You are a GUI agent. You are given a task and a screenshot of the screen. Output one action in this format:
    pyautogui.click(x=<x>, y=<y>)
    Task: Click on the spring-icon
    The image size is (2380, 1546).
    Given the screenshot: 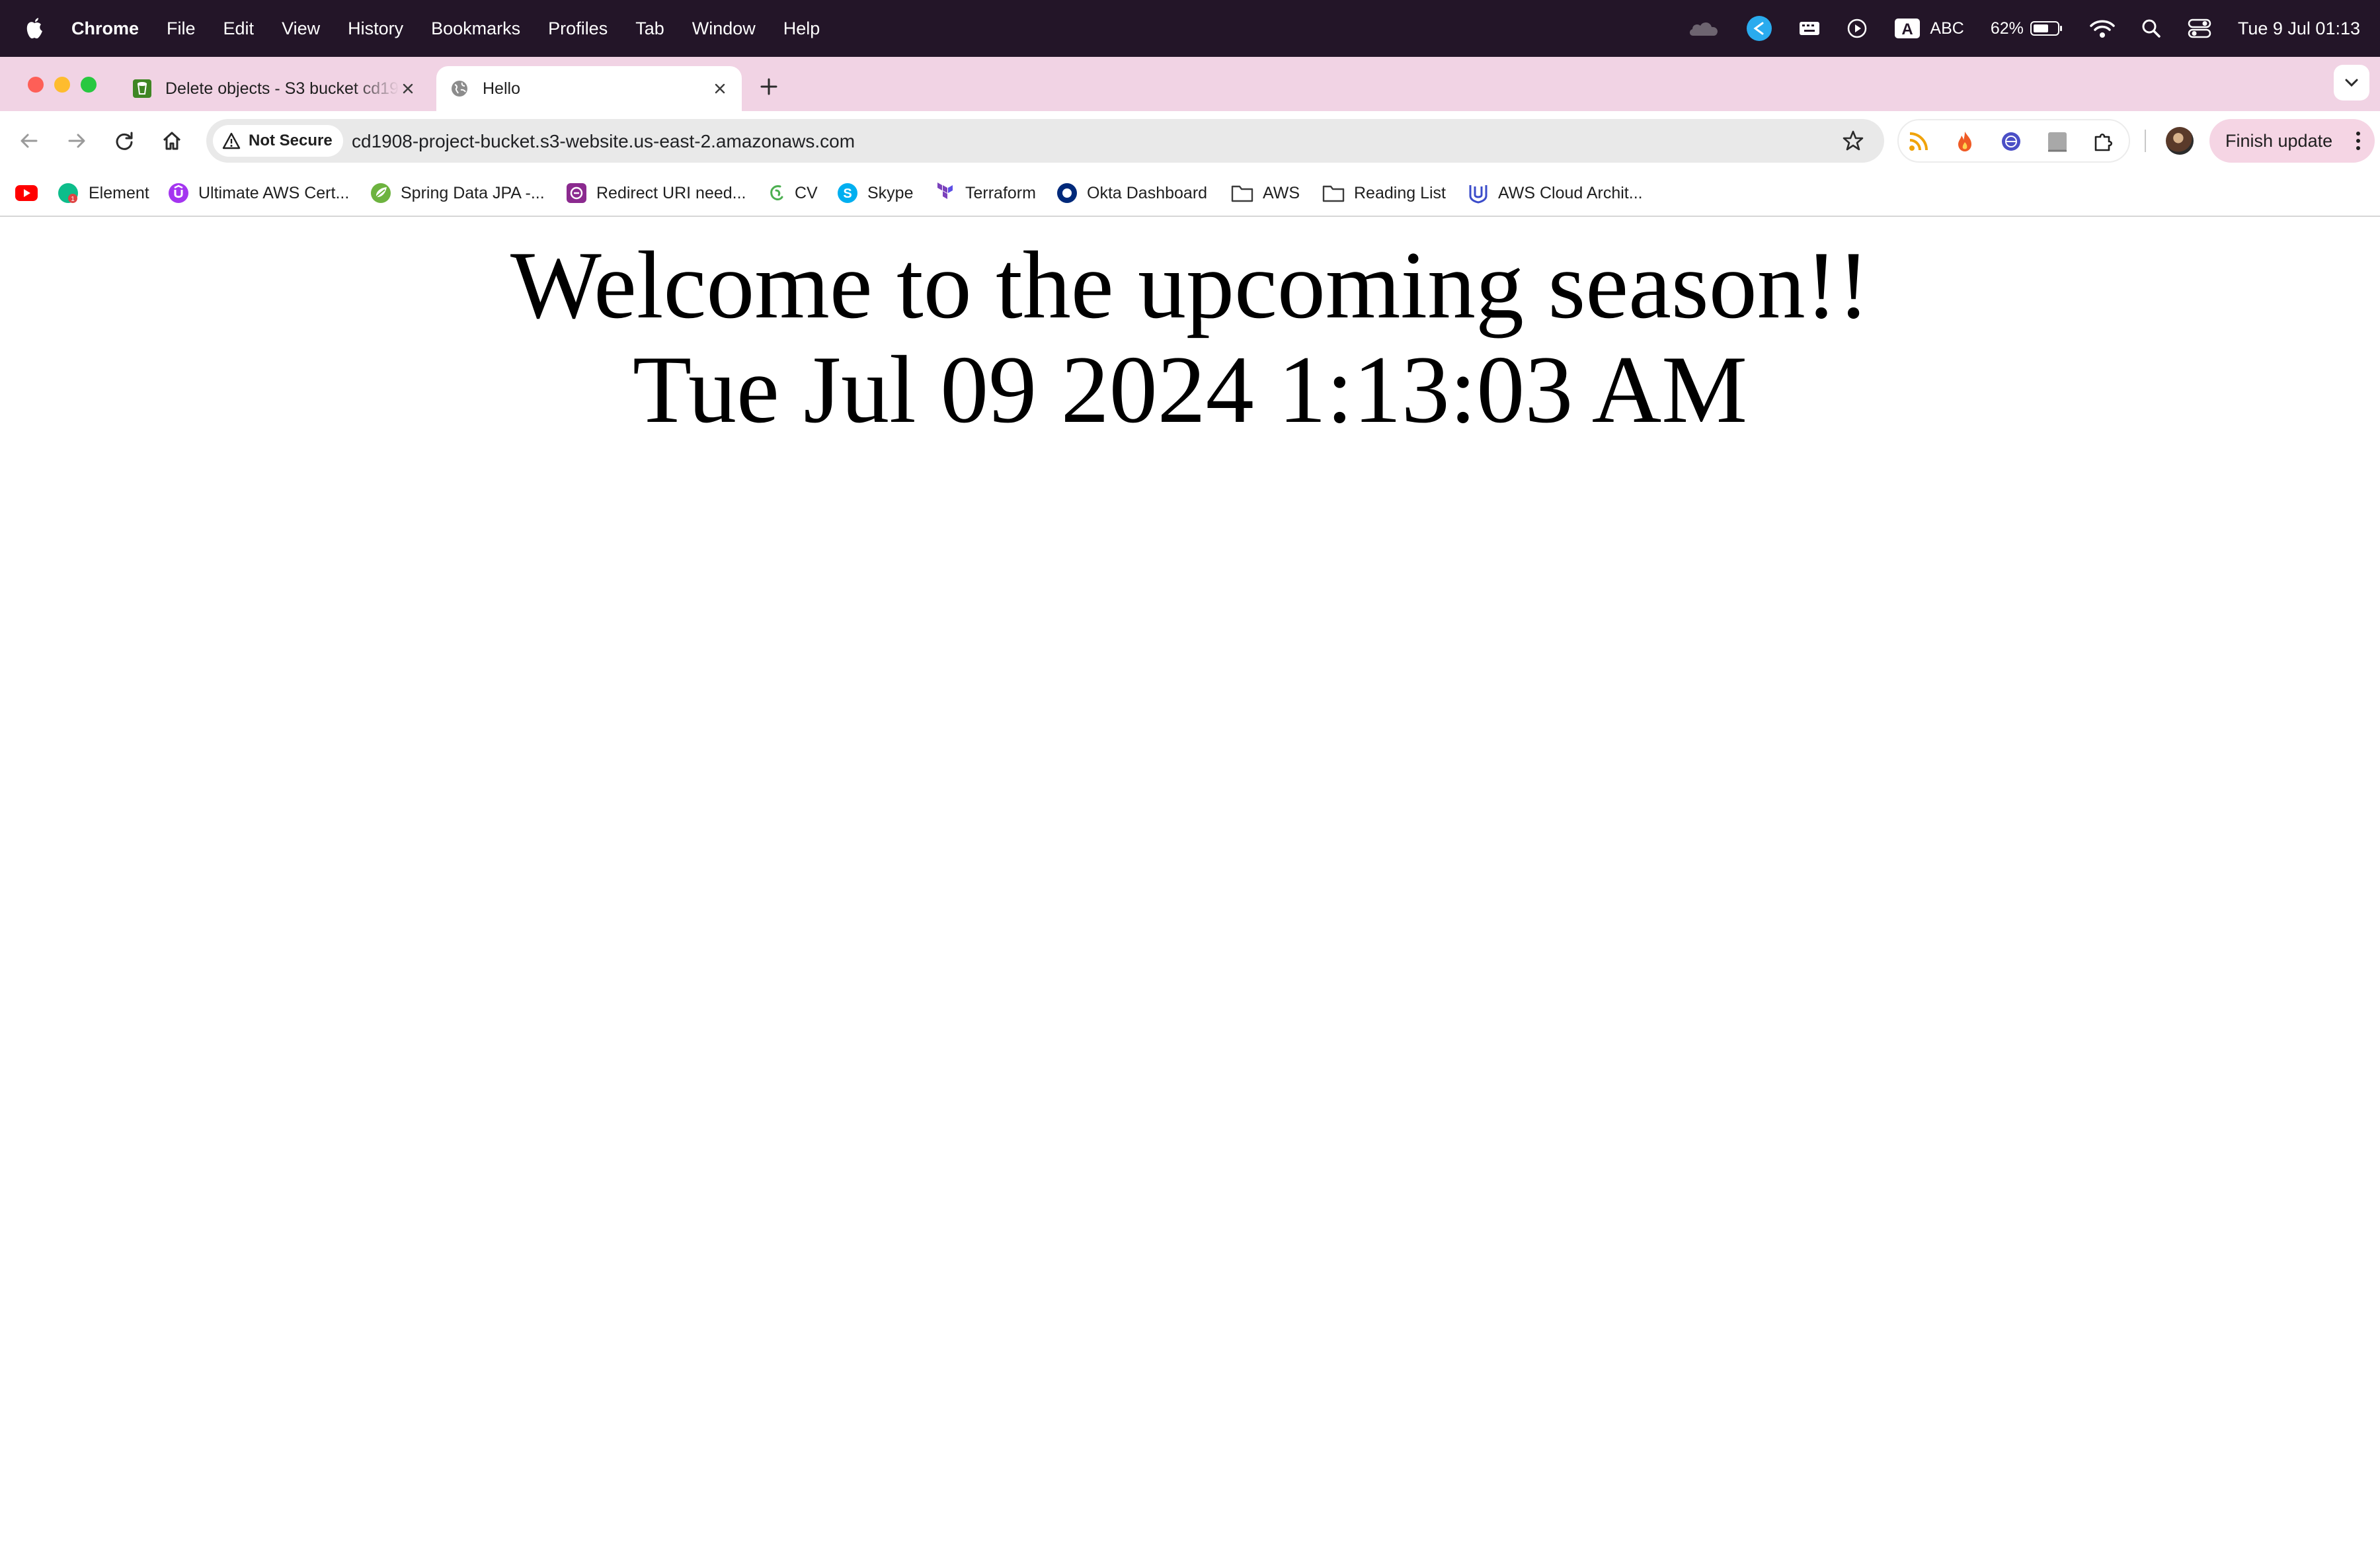 What is the action you would take?
    pyautogui.click(x=381, y=193)
    